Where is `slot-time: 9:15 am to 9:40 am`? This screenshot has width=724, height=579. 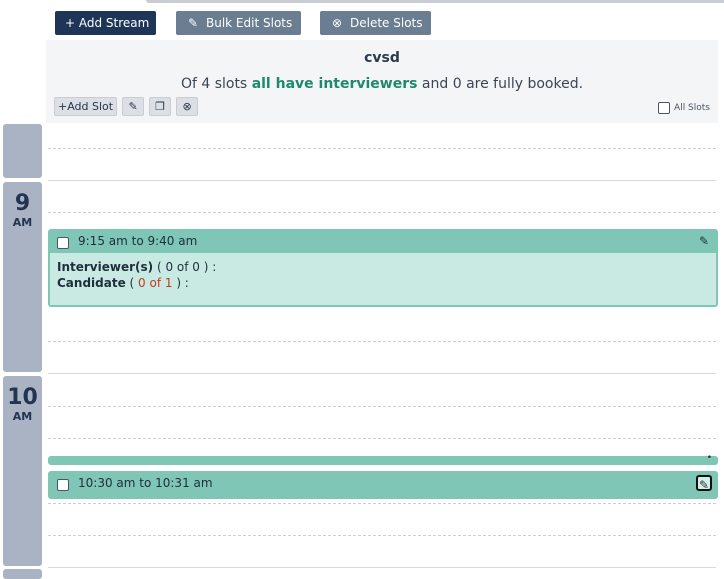
slot-time: 9:15 am to 9:40 am is located at coordinates (138, 241).